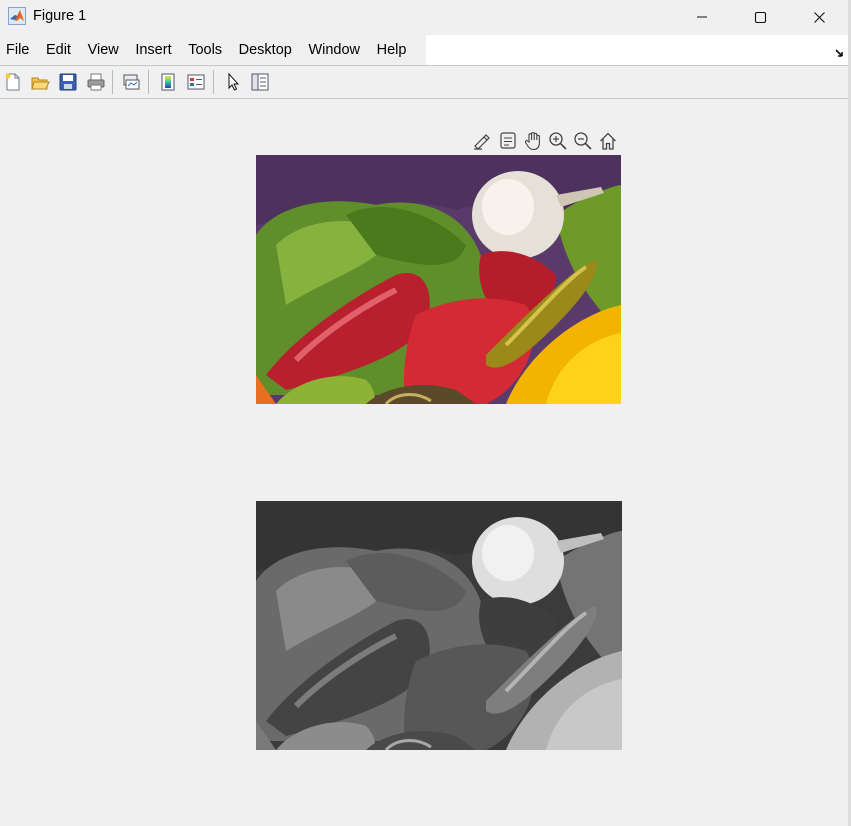 This screenshot has height=826, width=851. Describe the element at coordinates (205, 50) in the screenshot. I see `menu-tools: Tools` at that location.